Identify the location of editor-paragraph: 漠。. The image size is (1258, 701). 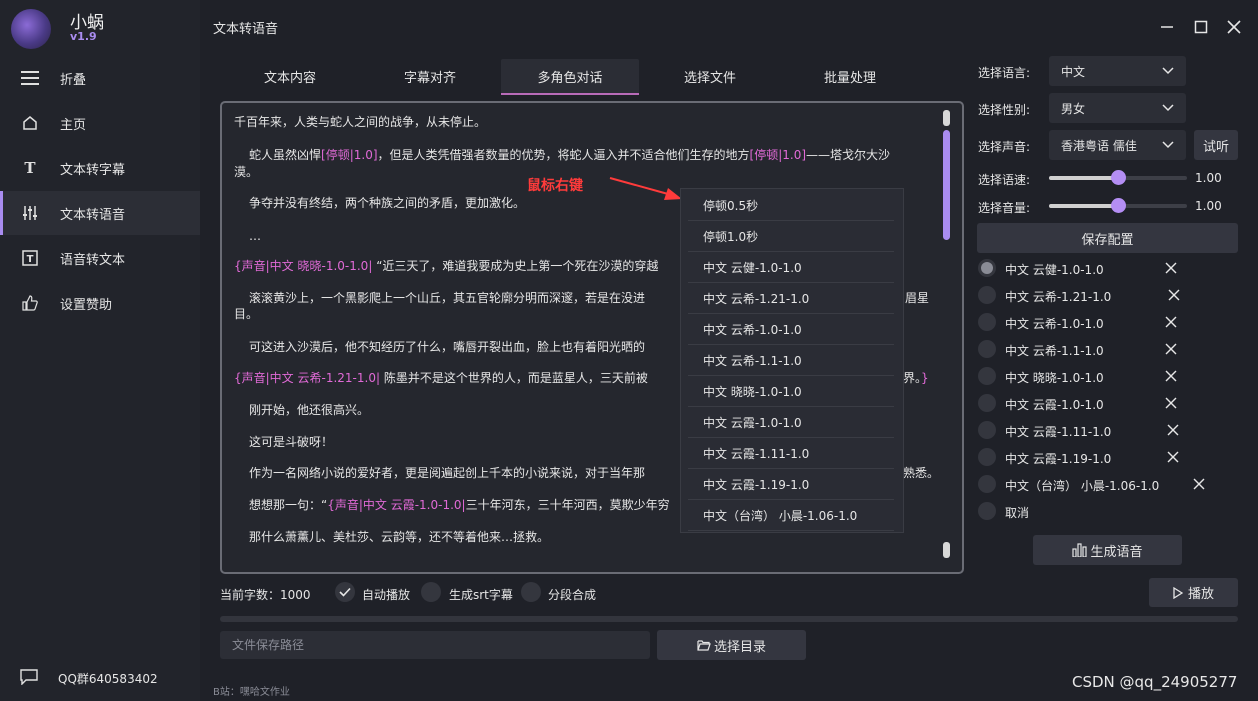
(246, 172).